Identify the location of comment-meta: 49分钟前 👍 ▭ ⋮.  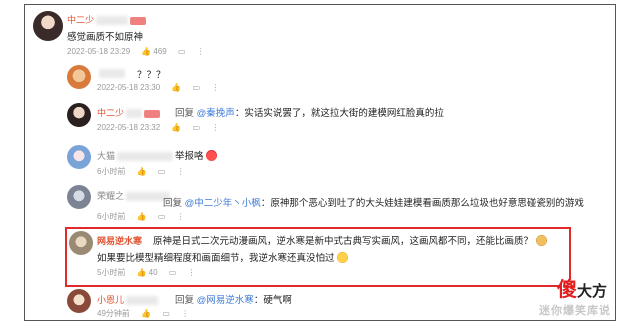
(147, 313).